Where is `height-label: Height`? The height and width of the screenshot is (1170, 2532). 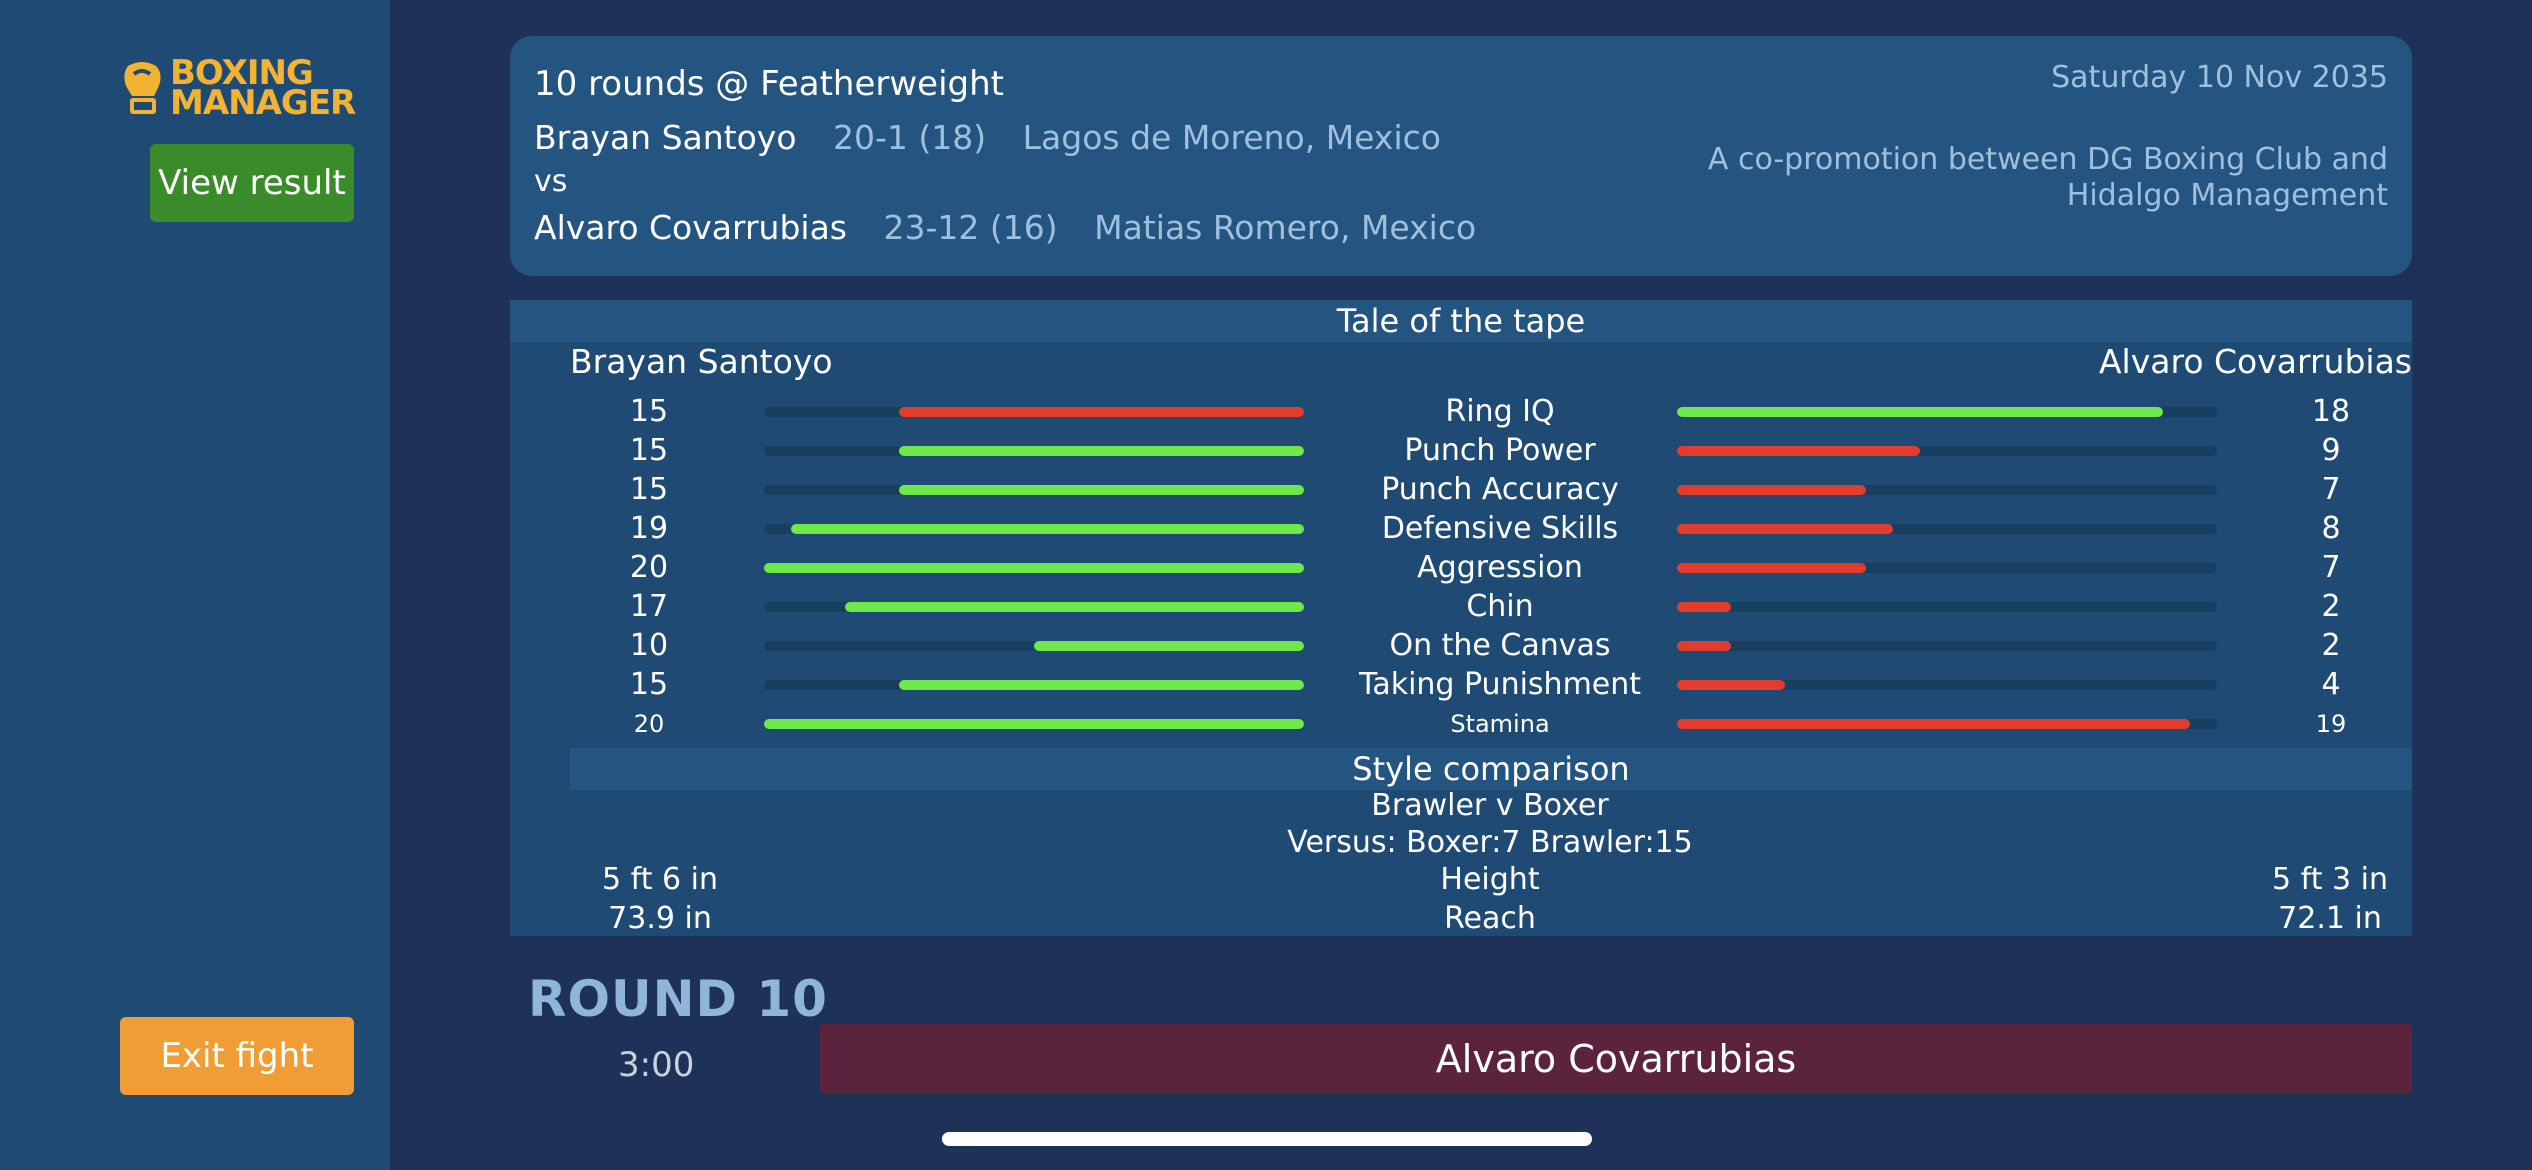
height-label: Height is located at coordinates (1490, 879).